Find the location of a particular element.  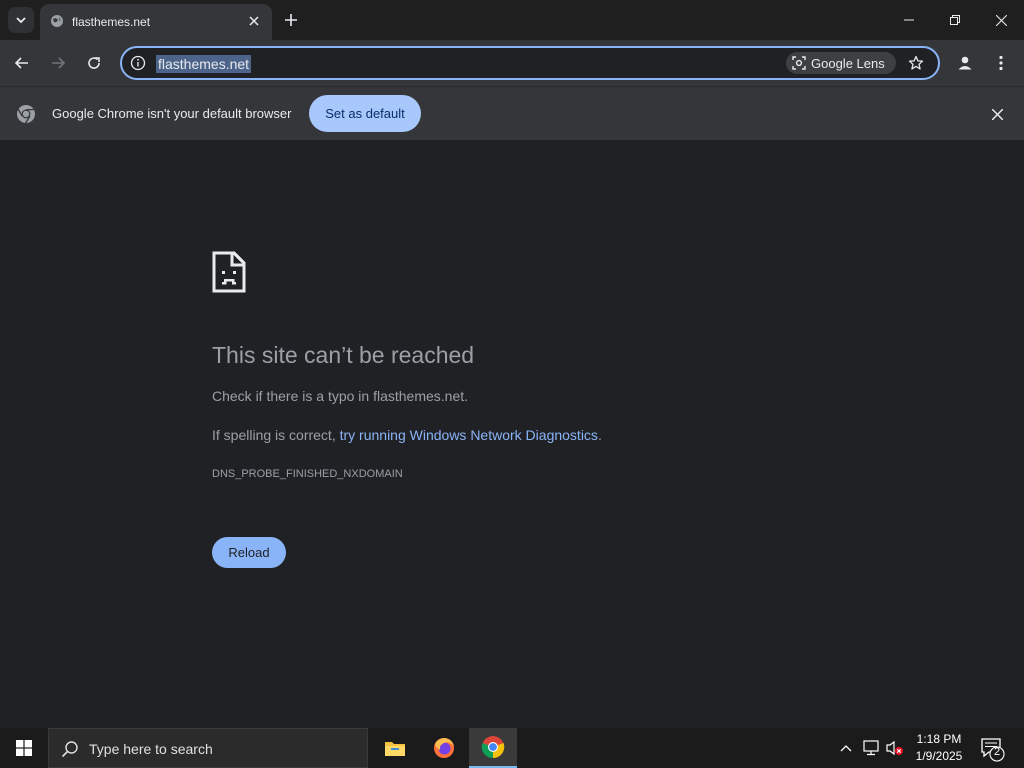

diagnostics-suffix: . is located at coordinates (599, 435).